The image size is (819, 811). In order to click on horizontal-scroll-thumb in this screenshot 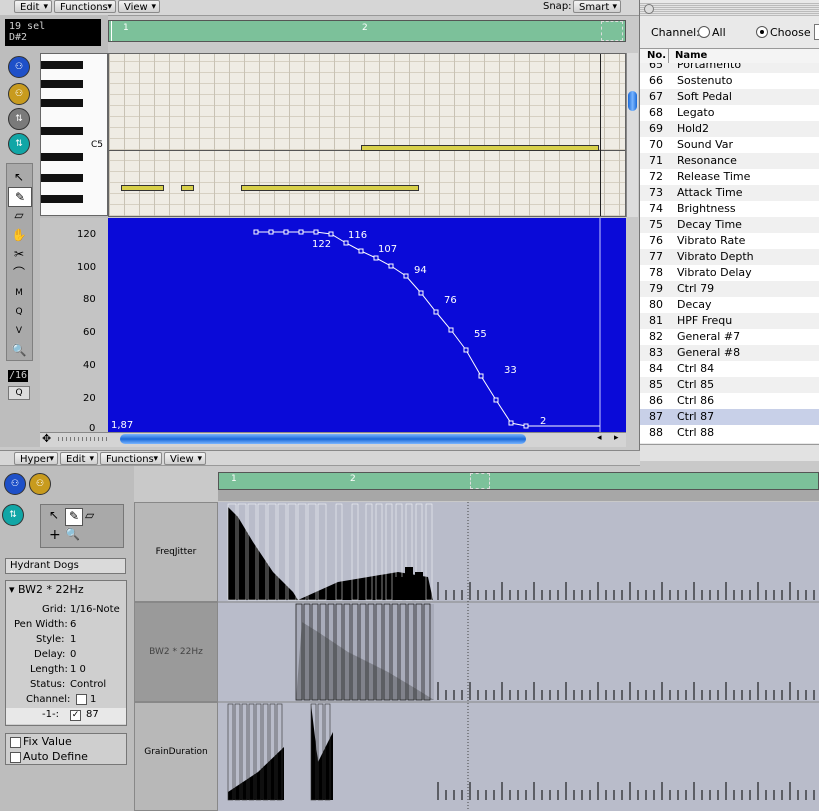, I will do `click(323, 439)`.